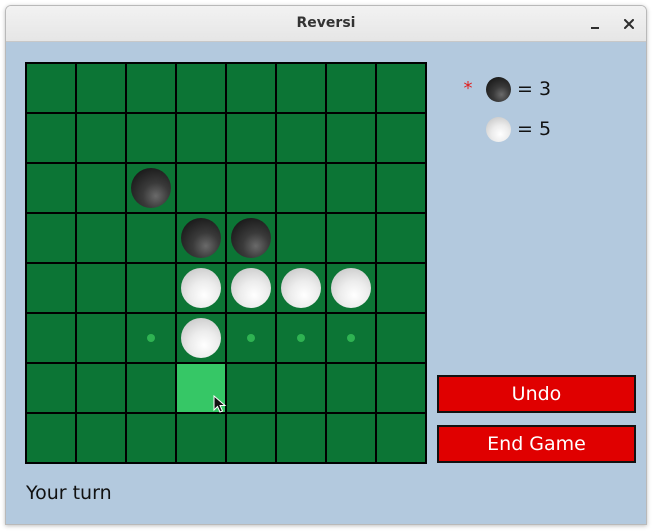 The width and height of the screenshot is (654, 531). What do you see at coordinates (536, 394) in the screenshot?
I see `undo-button: Undo` at bounding box center [536, 394].